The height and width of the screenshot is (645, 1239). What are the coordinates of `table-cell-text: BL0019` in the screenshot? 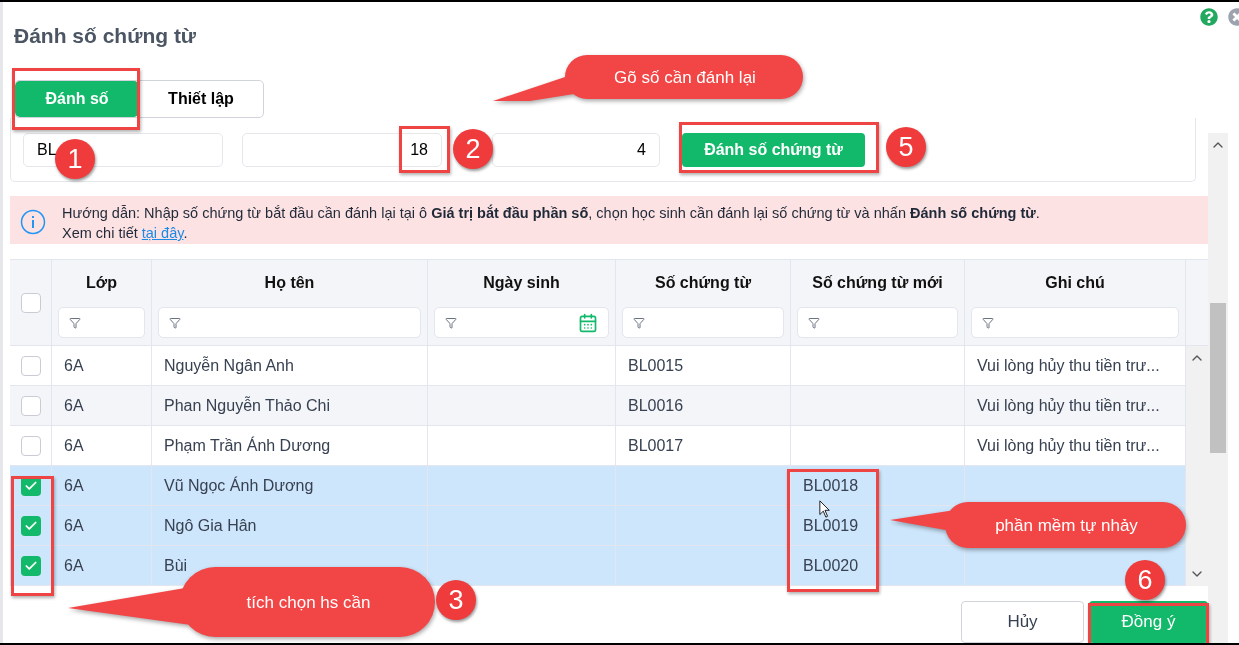 It's located at (831, 525).